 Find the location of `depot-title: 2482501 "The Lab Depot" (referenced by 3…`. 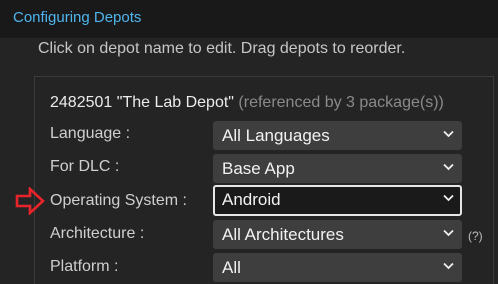

depot-title: 2482501 "The Lab Depot" (referenced by 3… is located at coordinates (247, 103).